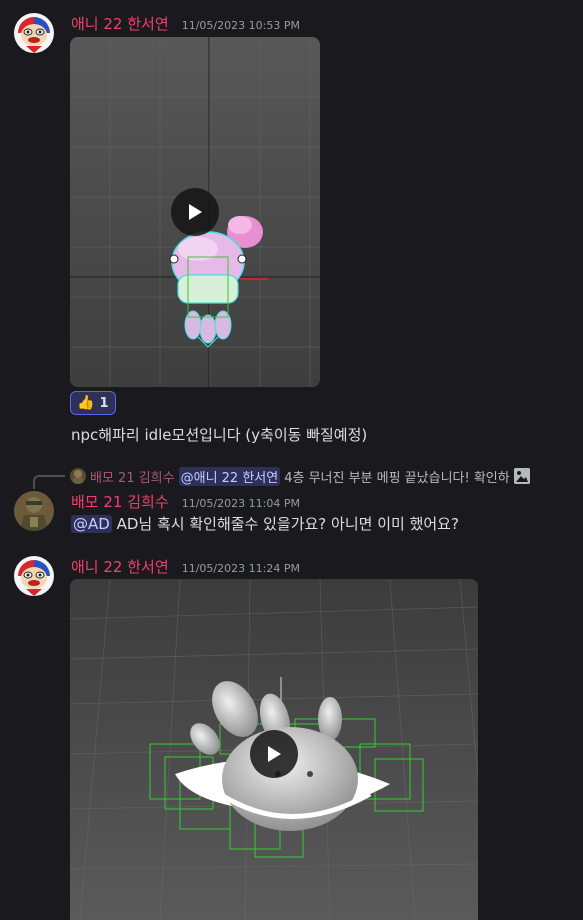 This screenshot has width=583, height=920. Describe the element at coordinates (120, 502) in the screenshot. I see `author-name: 배모 21 김희수` at that location.